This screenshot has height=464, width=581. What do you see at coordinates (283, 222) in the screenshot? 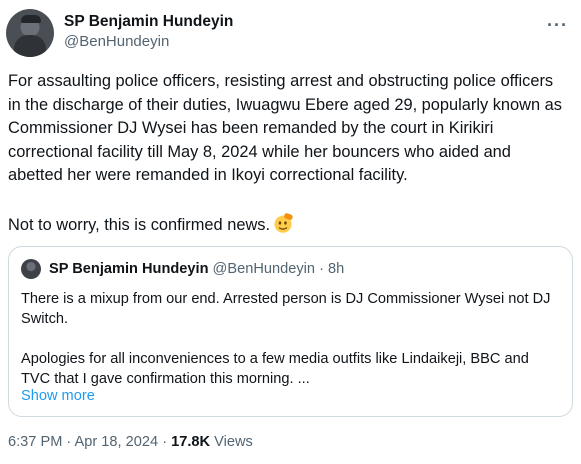
I see `saluting-face-emoji` at bounding box center [283, 222].